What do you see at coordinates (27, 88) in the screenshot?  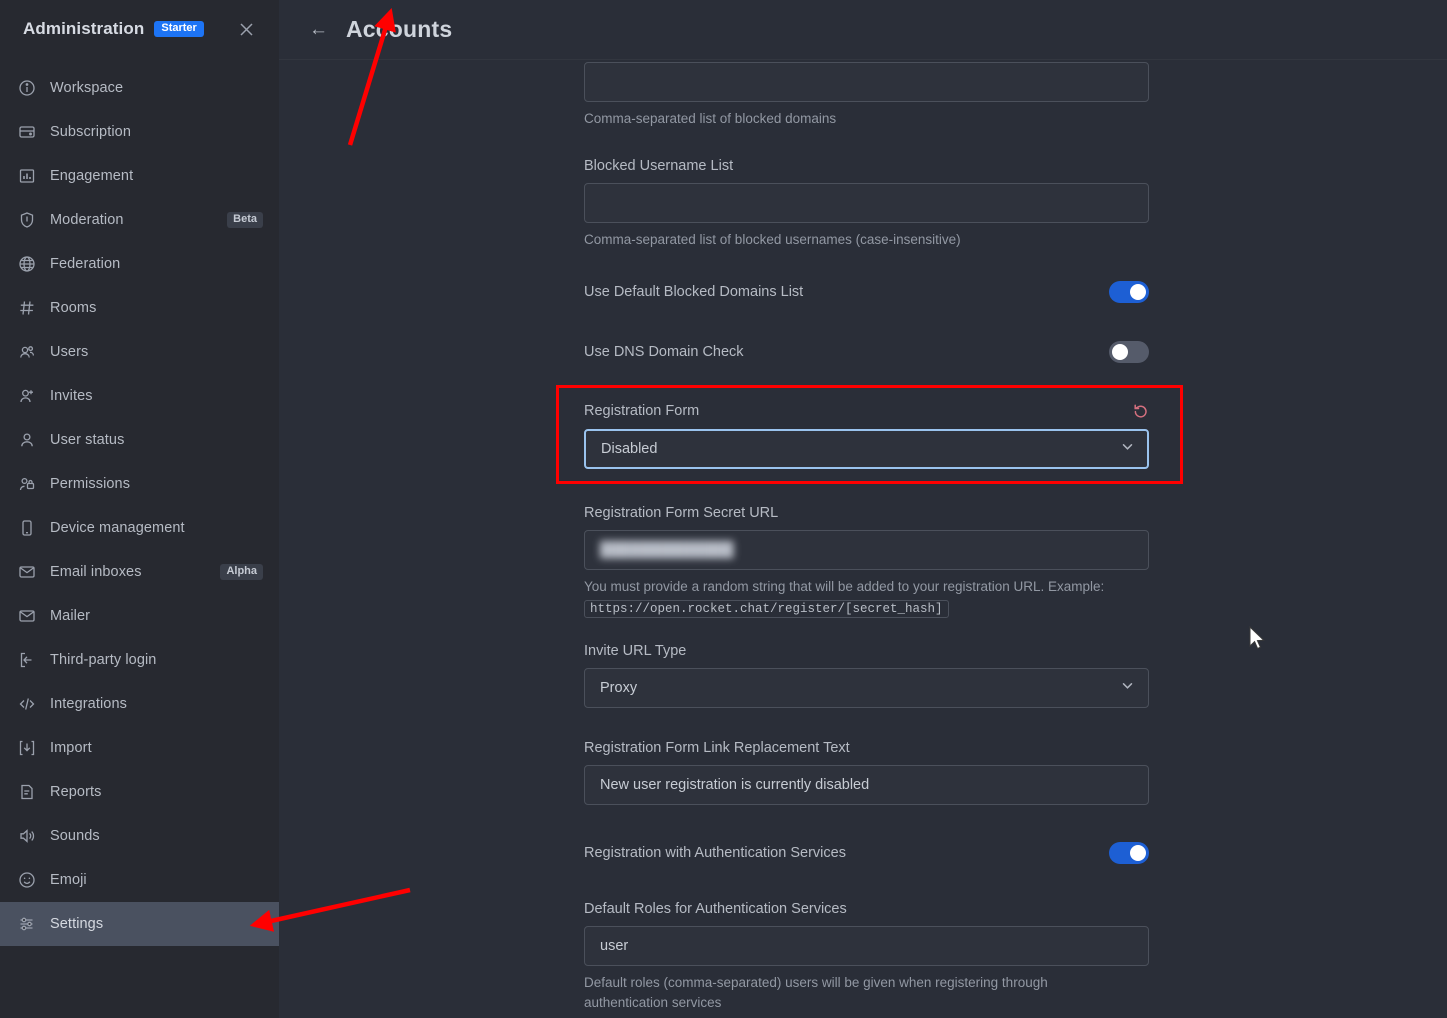 I see `info-circle-icon` at bounding box center [27, 88].